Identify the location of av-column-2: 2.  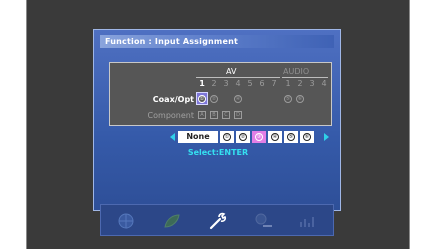
(214, 84).